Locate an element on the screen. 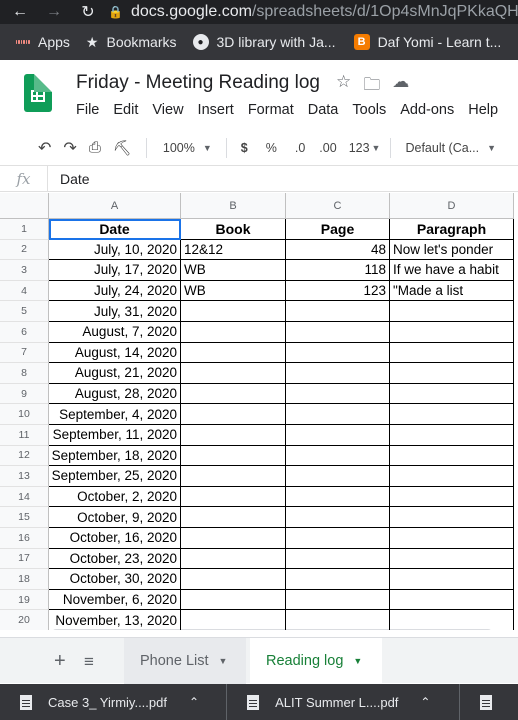 The height and width of the screenshot is (720, 518). add-sheet-icon: + is located at coordinates (60, 661).